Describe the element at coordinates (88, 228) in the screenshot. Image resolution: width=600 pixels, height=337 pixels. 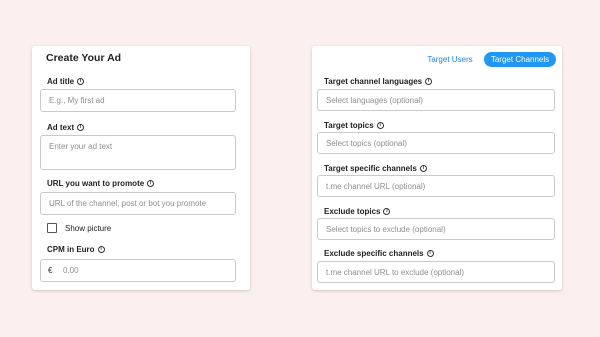
I see `show-picture-label: Show picture` at that location.